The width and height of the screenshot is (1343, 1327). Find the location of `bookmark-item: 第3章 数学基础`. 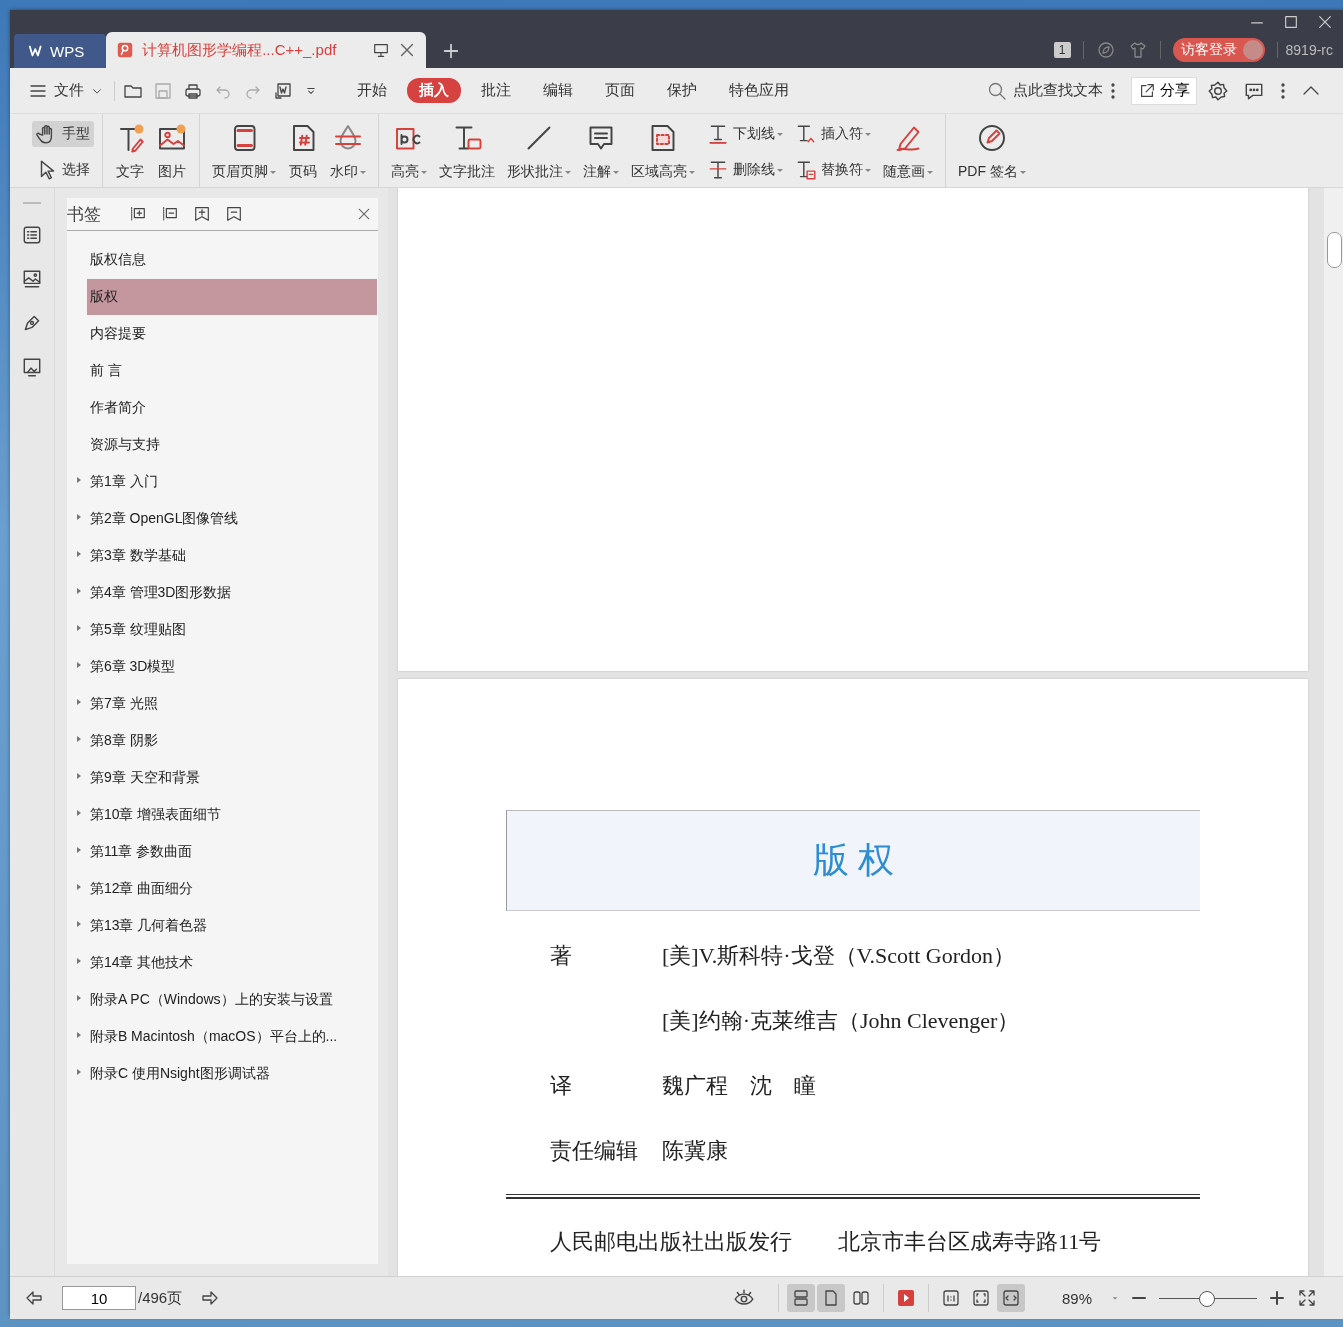

bookmark-item: 第3章 数学基础 is located at coordinates (231, 555).